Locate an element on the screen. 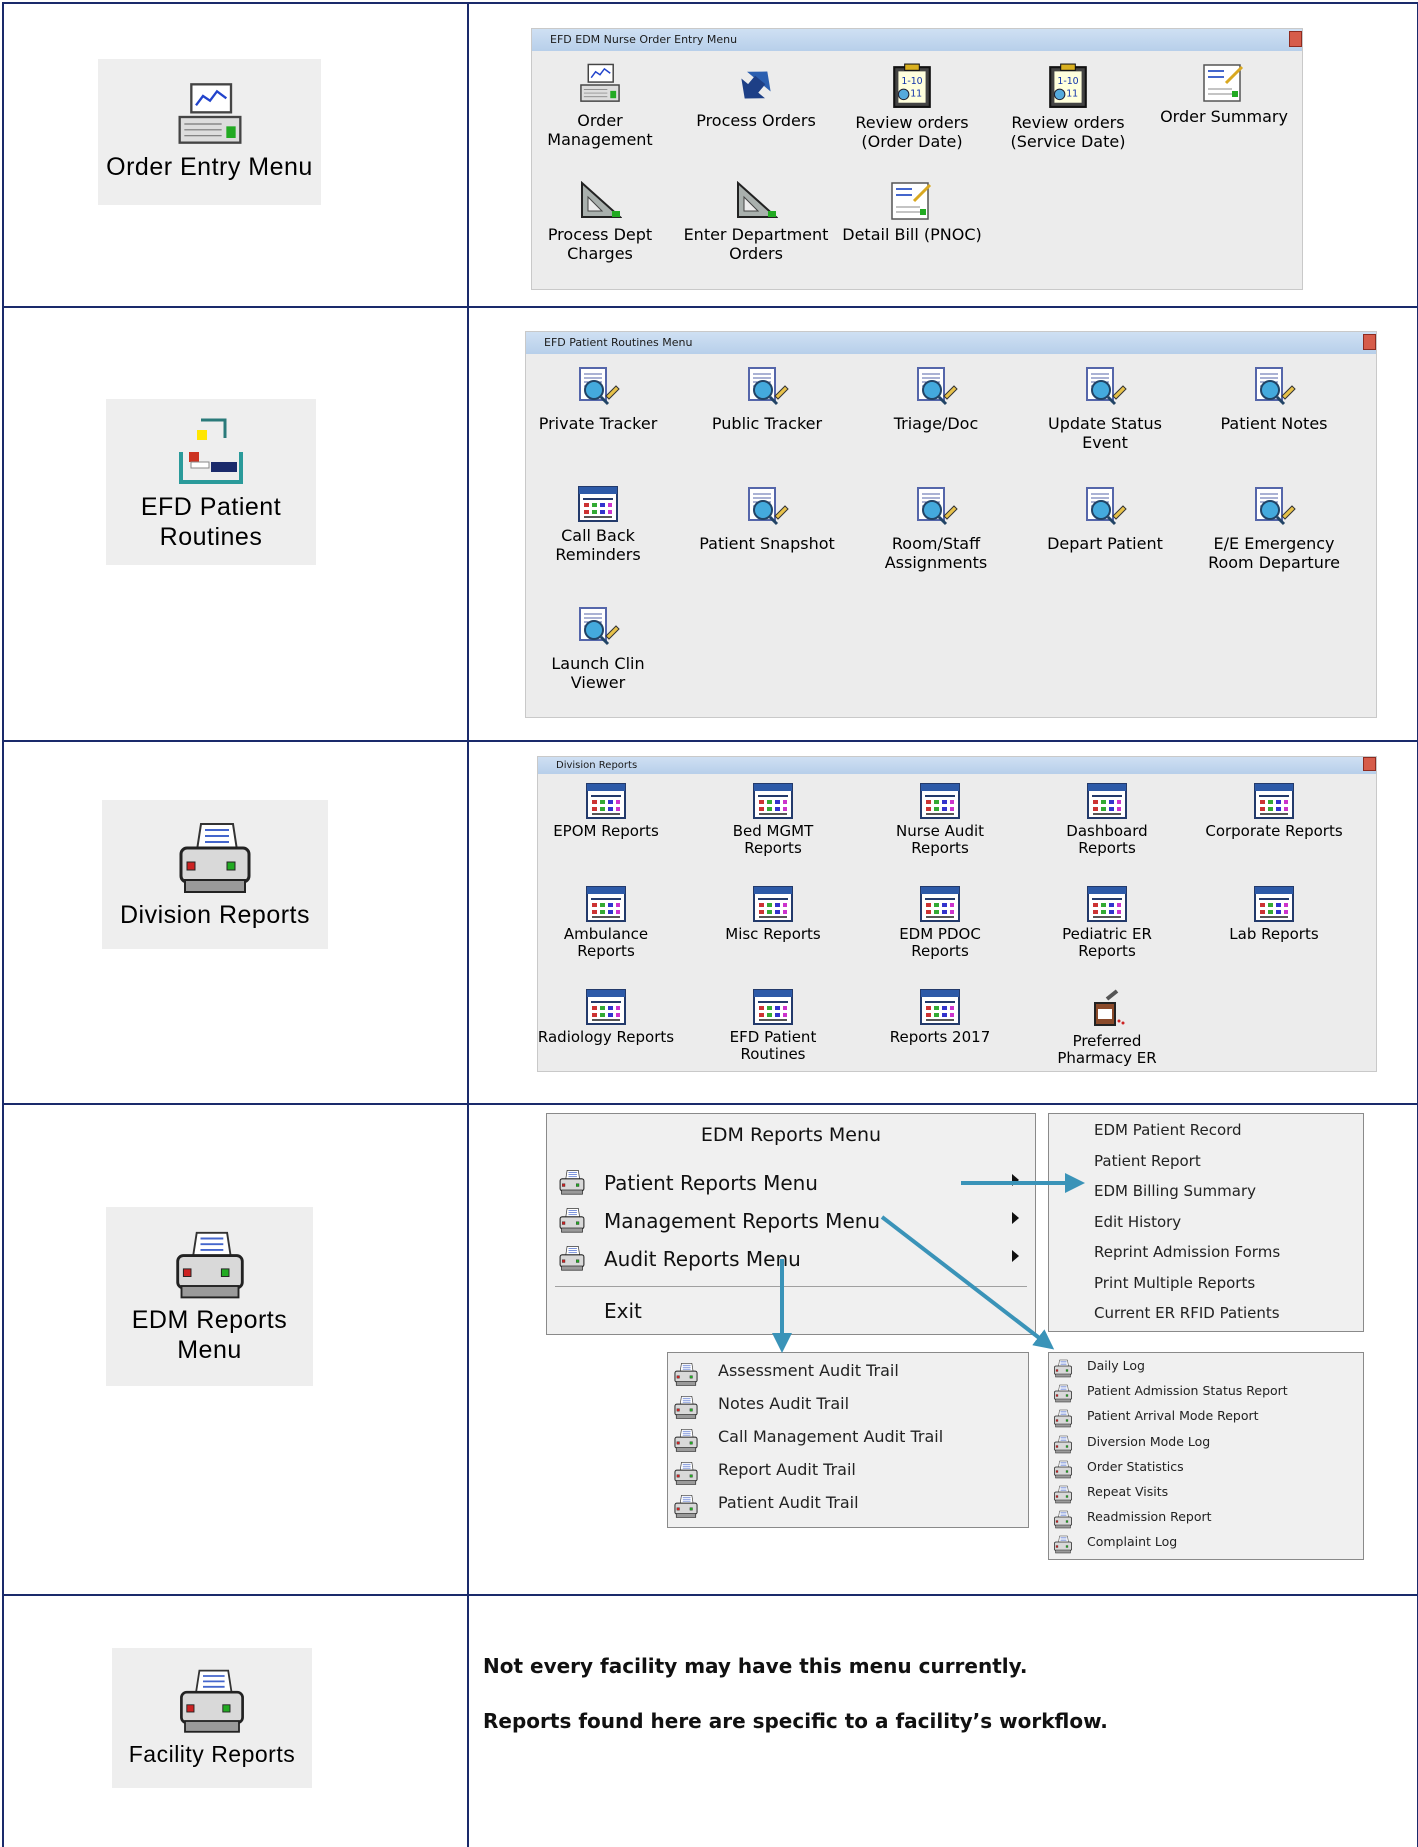 Image resolution: width=1418 pixels, height=1847 pixels. menu-item: Bed MGMT Reports is located at coordinates (773, 820).